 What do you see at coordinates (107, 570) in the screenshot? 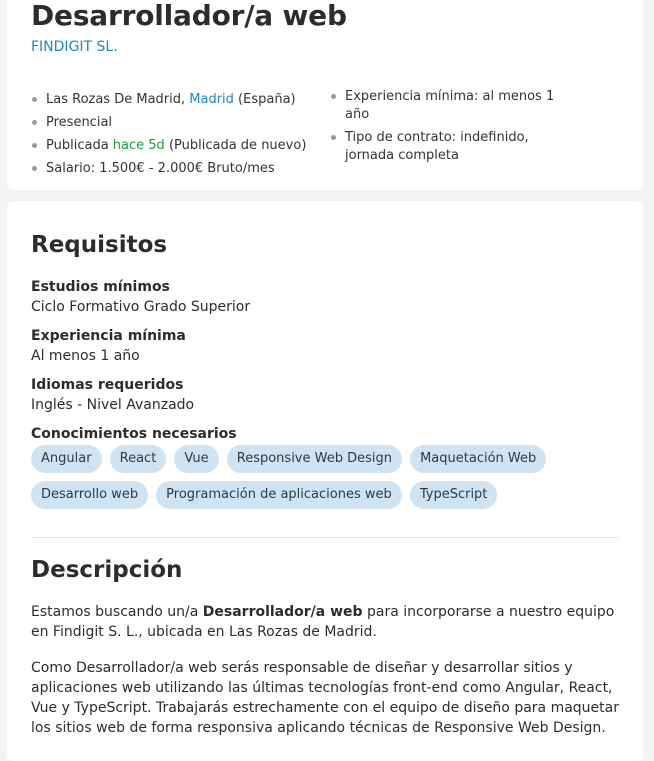
I see `description-heading: Descripción` at bounding box center [107, 570].